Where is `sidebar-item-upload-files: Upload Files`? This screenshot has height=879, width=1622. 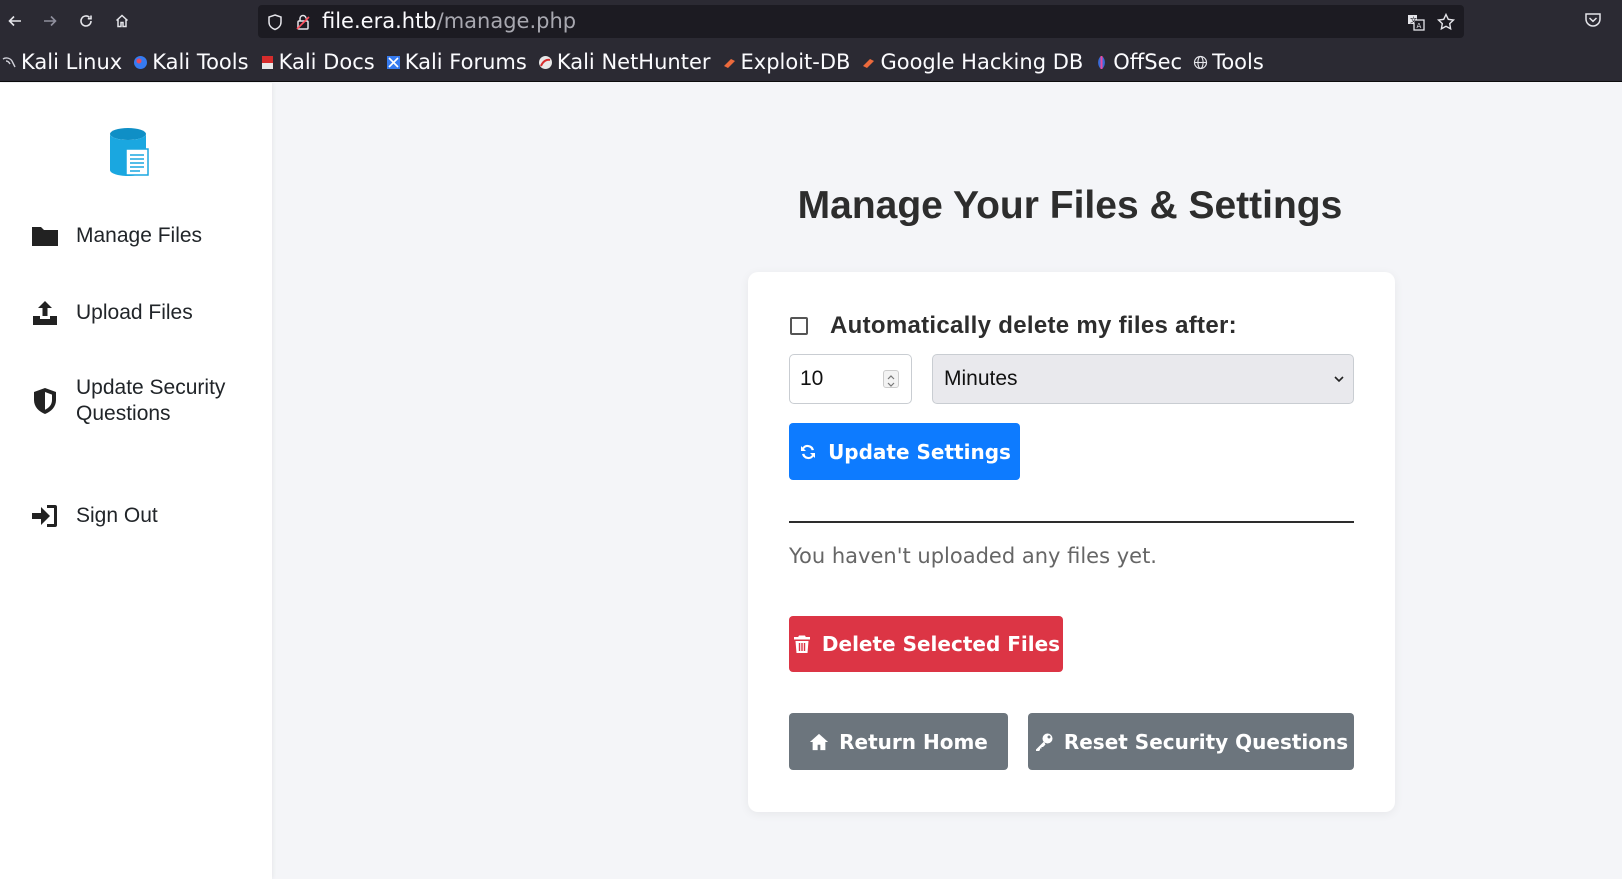
sidebar-item-upload-files: Upload Files is located at coordinates (111, 313).